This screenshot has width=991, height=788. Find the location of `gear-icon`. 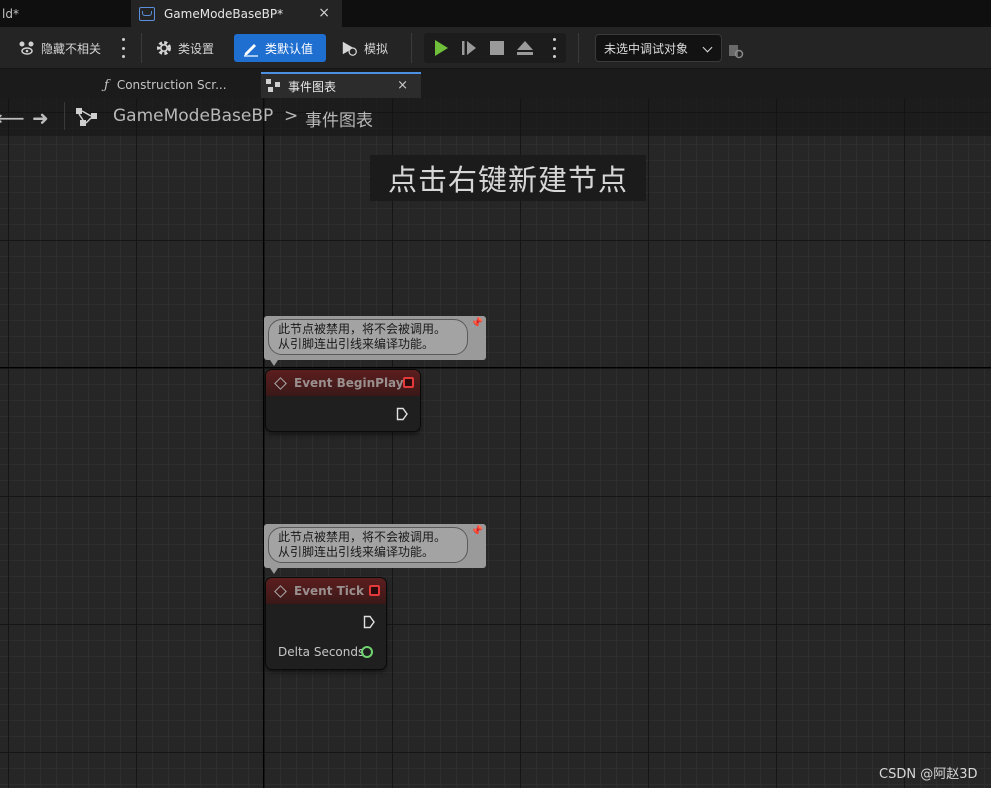

gear-icon is located at coordinates (164, 48).